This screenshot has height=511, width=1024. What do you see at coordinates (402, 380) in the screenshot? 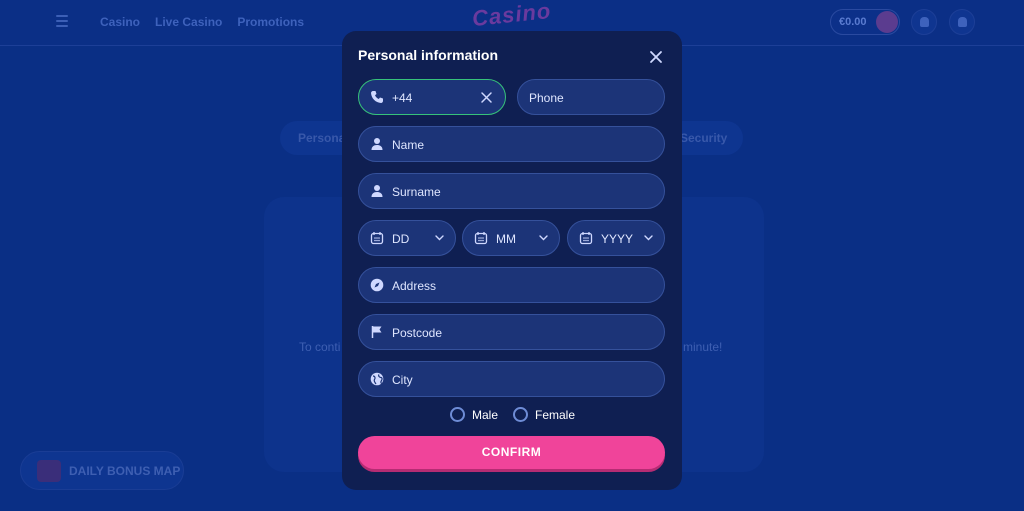
I see `city-placeholder: City` at bounding box center [402, 380].